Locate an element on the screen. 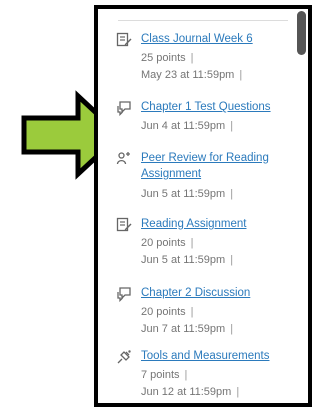 The width and height of the screenshot is (321, 415). points-line: 25 points | is located at coordinates (167, 58).